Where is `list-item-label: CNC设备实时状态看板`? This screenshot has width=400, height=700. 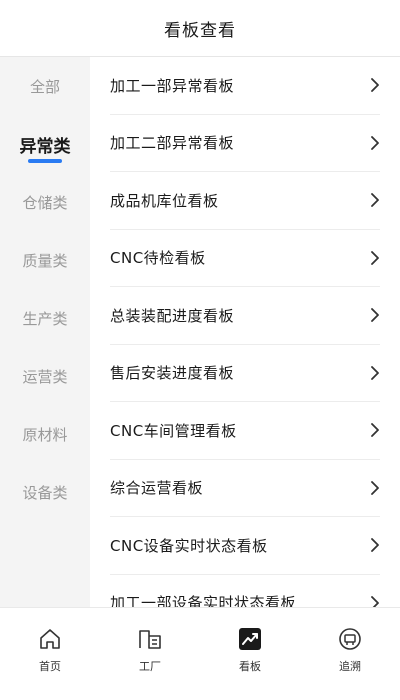 list-item-label: CNC设备实时状态看板 is located at coordinates (189, 545).